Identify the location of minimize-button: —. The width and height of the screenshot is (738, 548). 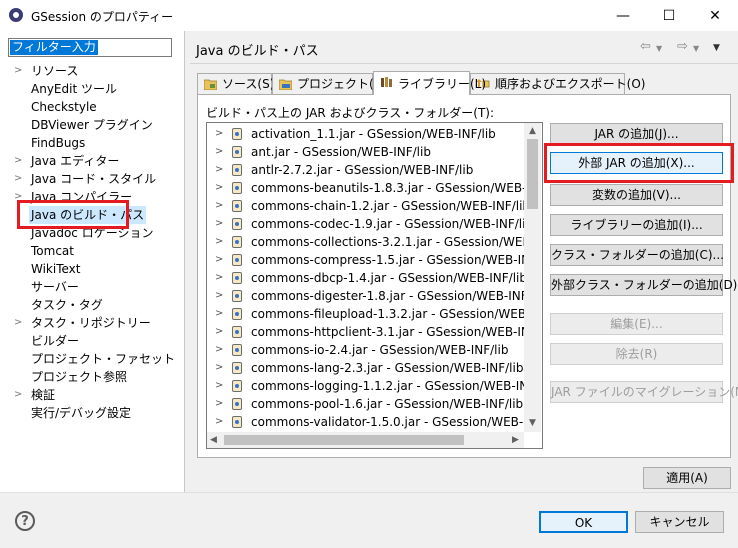
(623, 15).